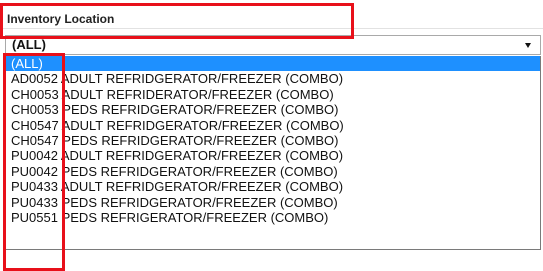 This screenshot has height=271, width=543. I want to click on highlight-box-label, so click(177, 21).